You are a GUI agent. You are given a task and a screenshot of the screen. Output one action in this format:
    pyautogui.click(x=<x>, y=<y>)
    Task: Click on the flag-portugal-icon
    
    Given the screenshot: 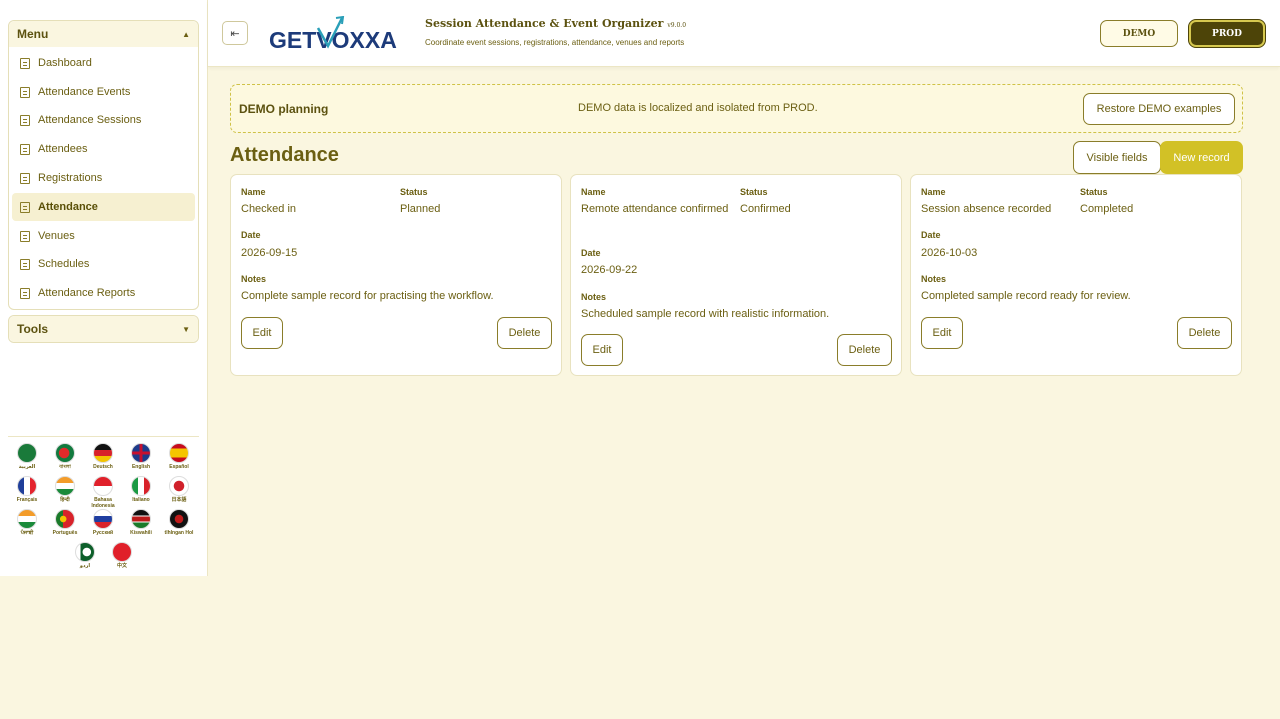 What is the action you would take?
    pyautogui.click(x=65, y=519)
    